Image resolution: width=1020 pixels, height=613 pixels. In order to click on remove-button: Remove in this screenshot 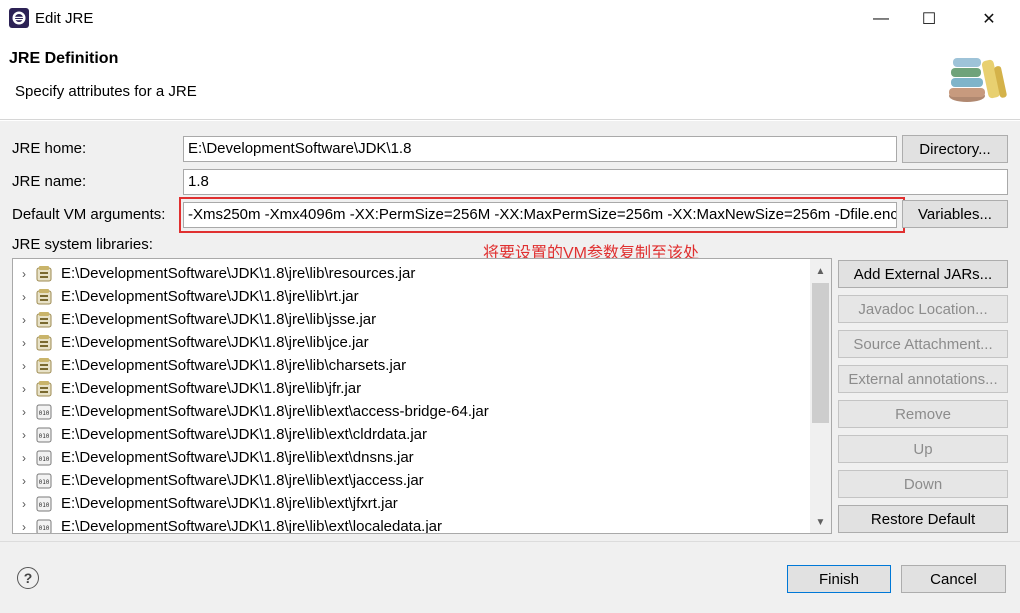, I will do `click(923, 414)`.